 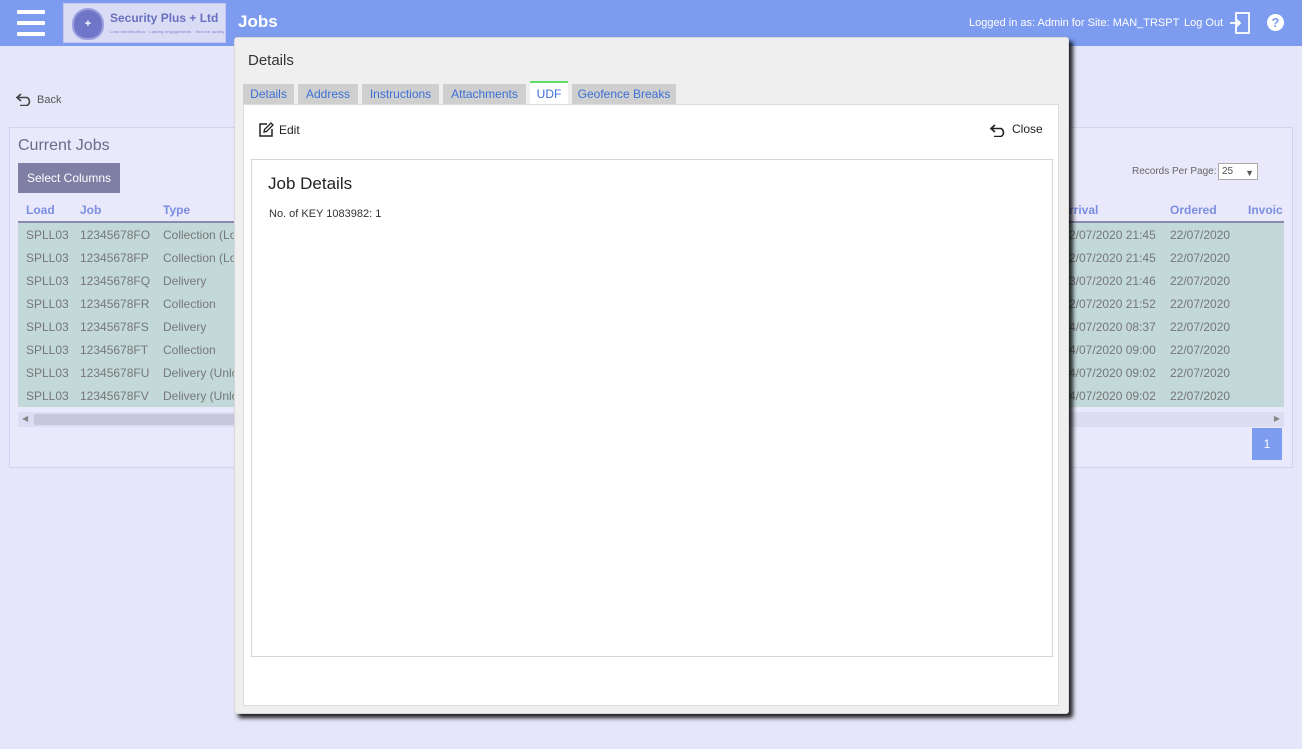 What do you see at coordinates (310, 183) in the screenshot?
I see `section-title: Job Details` at bounding box center [310, 183].